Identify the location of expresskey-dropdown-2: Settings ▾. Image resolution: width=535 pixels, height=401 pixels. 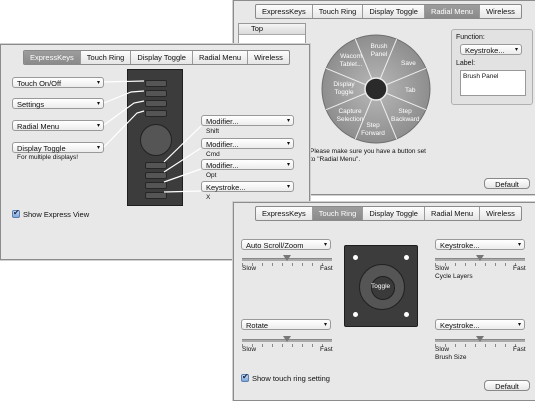
(58, 103).